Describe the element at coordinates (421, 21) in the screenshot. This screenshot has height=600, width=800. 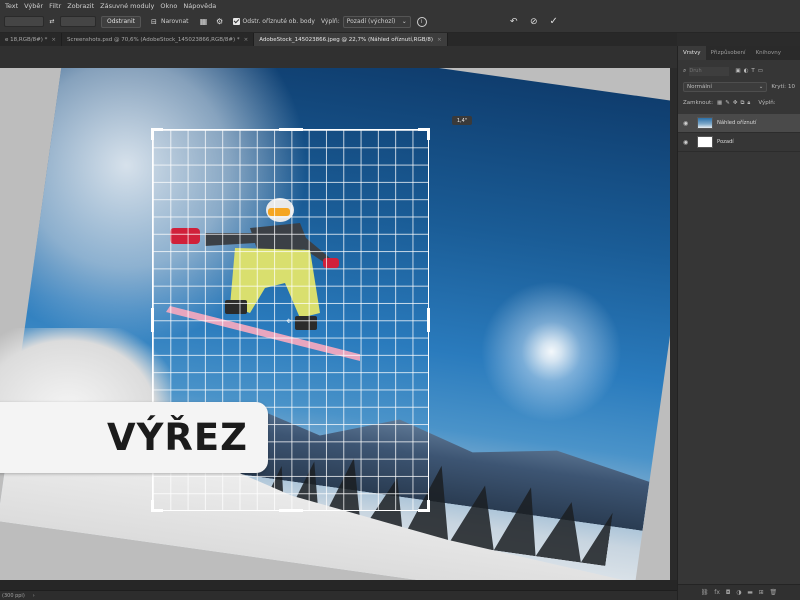
I see `info-icon: i` at that location.